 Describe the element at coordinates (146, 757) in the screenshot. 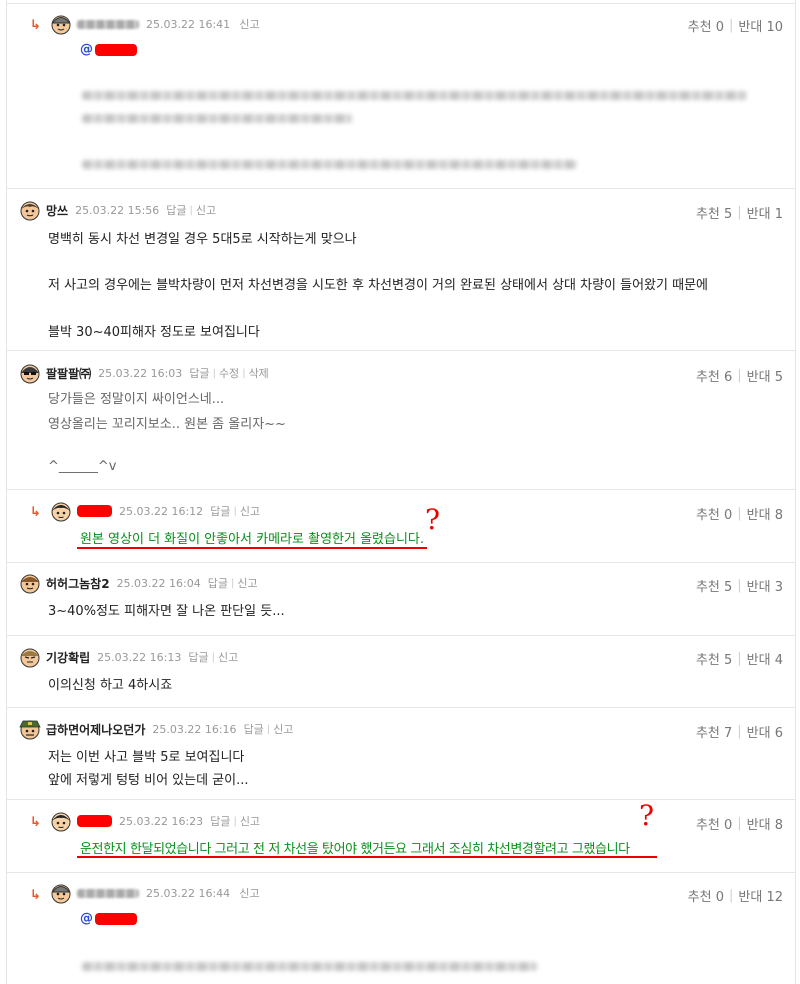

I see `comment-text: 저는 이번 사고 블박 5로 보여집니다` at that location.